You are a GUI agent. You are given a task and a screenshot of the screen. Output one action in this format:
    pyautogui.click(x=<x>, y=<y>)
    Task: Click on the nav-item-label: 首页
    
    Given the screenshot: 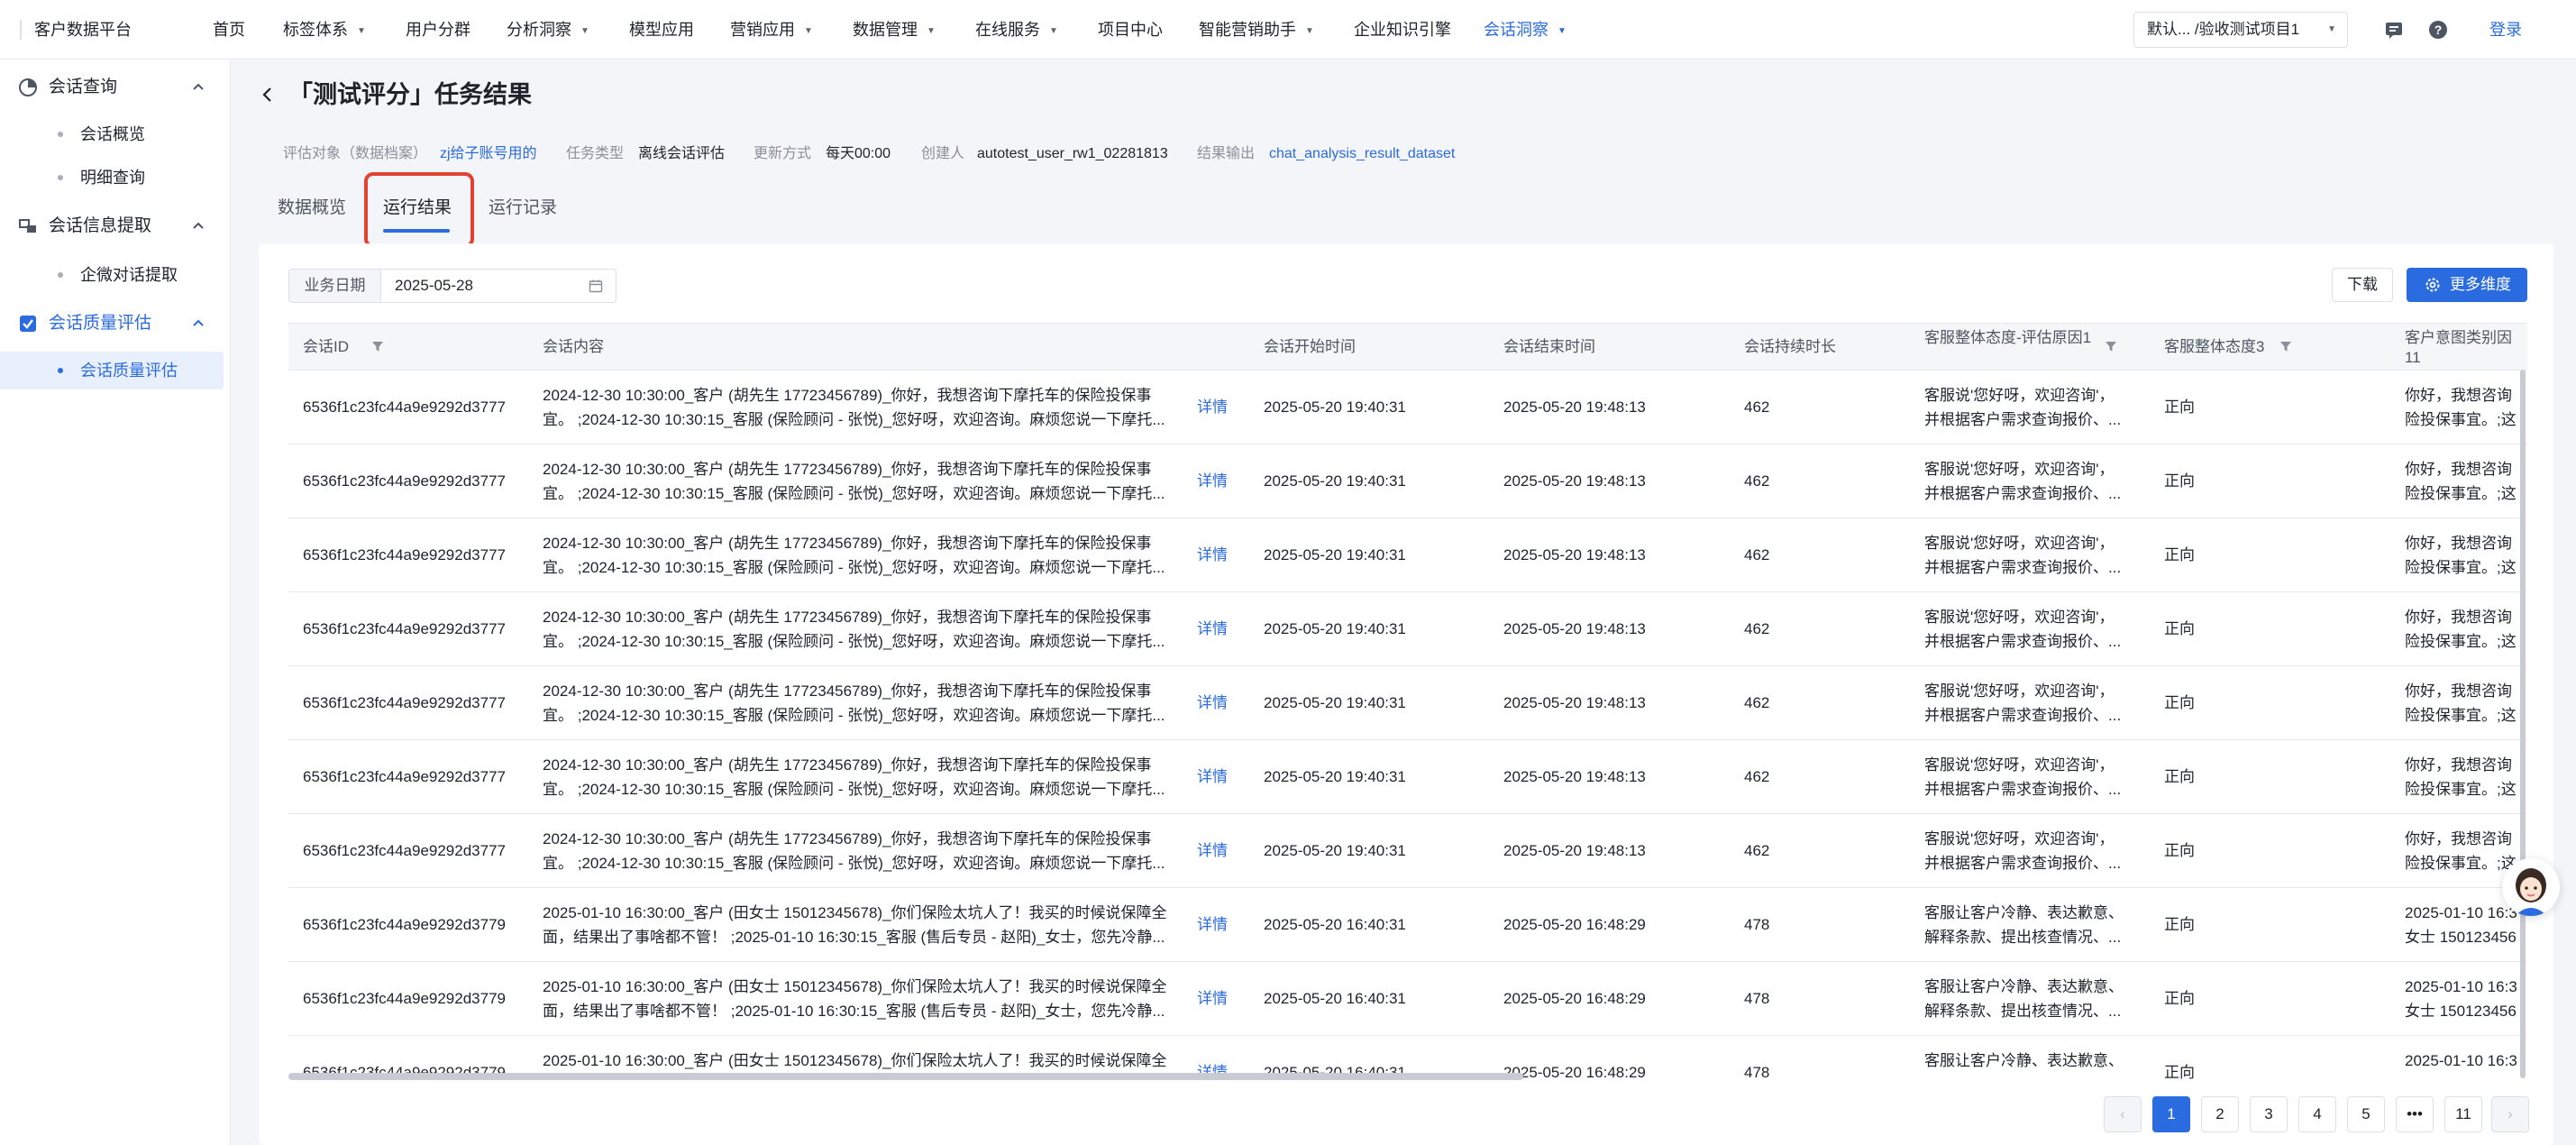 What is the action you would take?
    pyautogui.click(x=229, y=30)
    